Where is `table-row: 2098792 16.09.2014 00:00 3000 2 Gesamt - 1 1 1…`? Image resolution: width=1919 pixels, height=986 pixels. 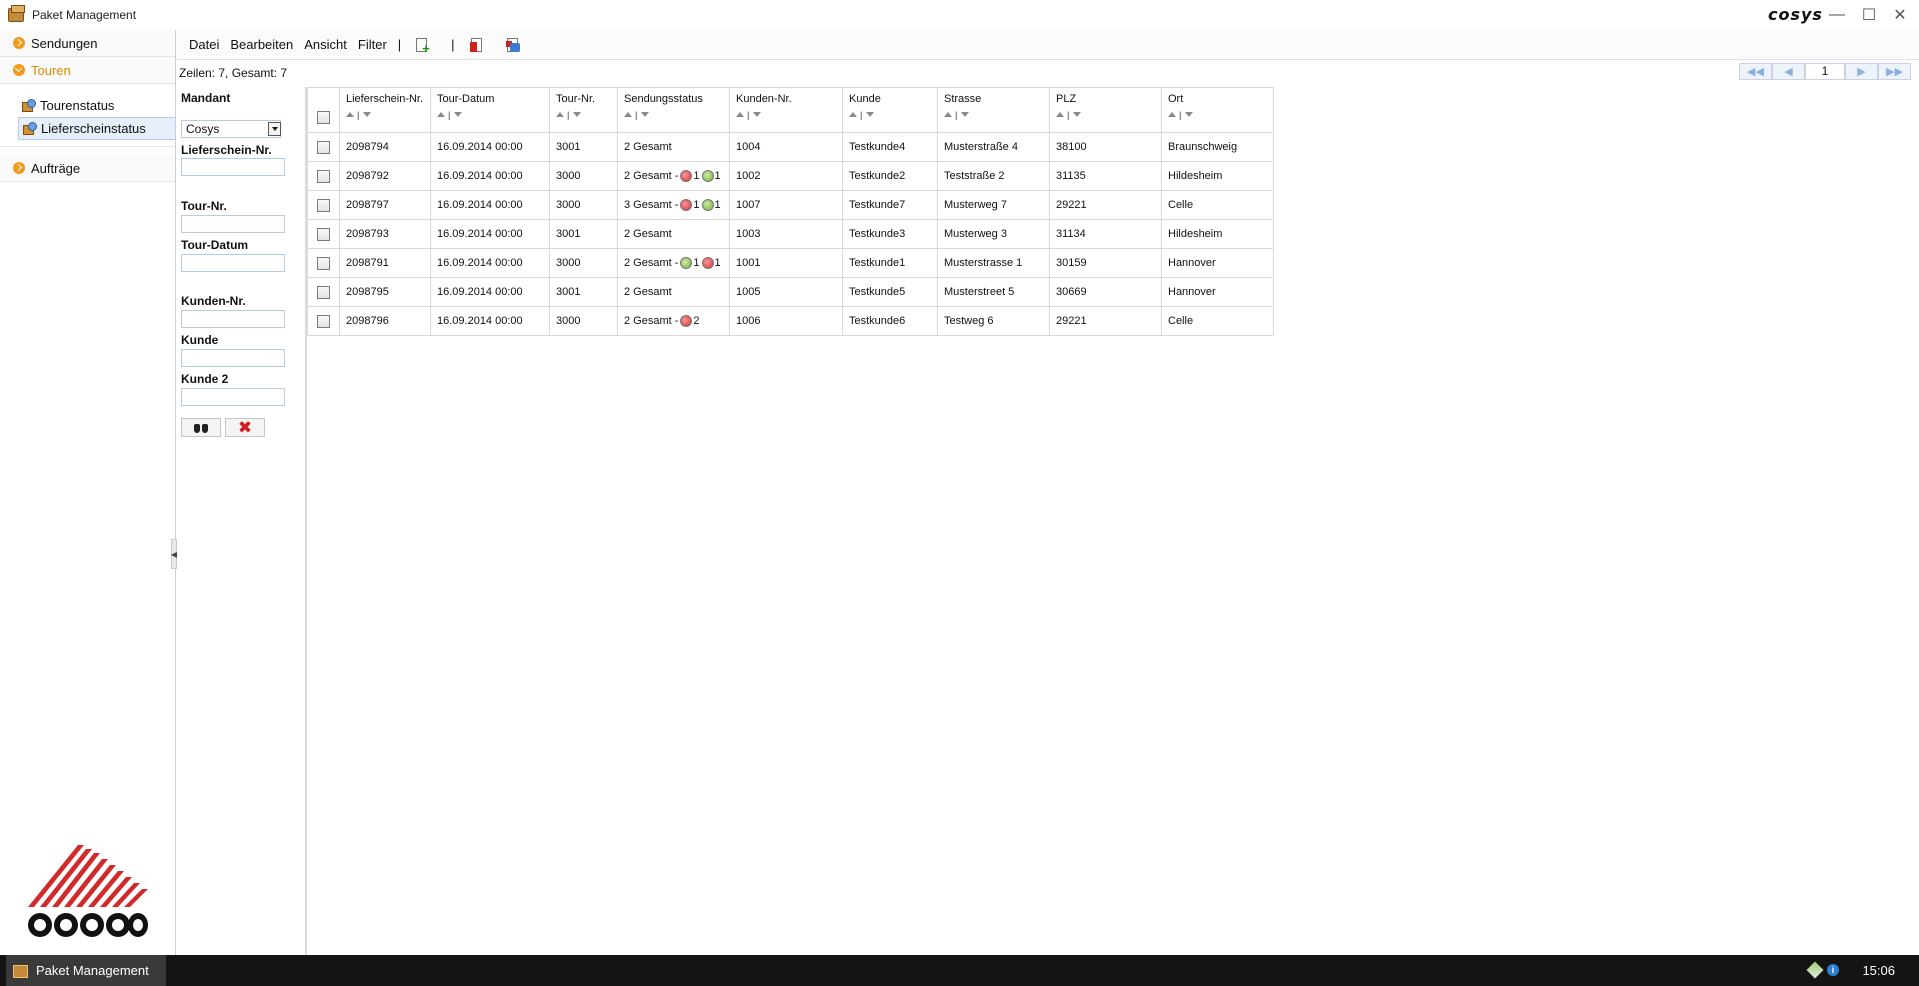
table-row: 2098792 16.09.2014 00:00 3000 2 Gesamt - 1 1 1… is located at coordinates (790, 176).